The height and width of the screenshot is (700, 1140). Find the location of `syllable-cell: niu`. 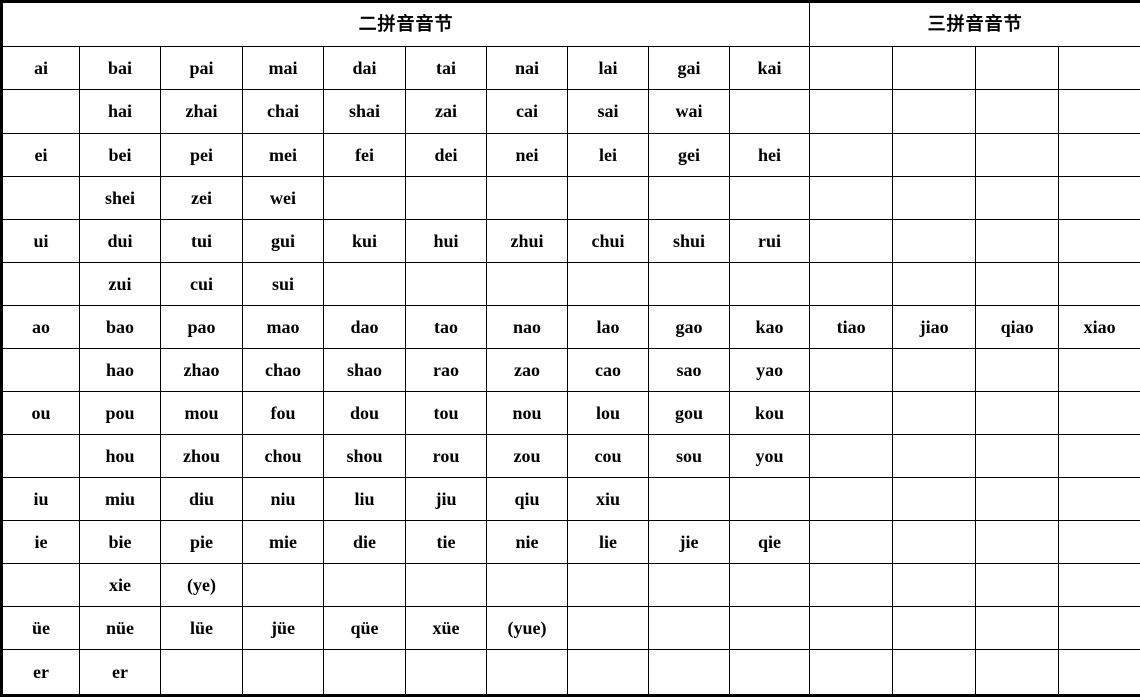

syllable-cell: niu is located at coordinates (283, 499).